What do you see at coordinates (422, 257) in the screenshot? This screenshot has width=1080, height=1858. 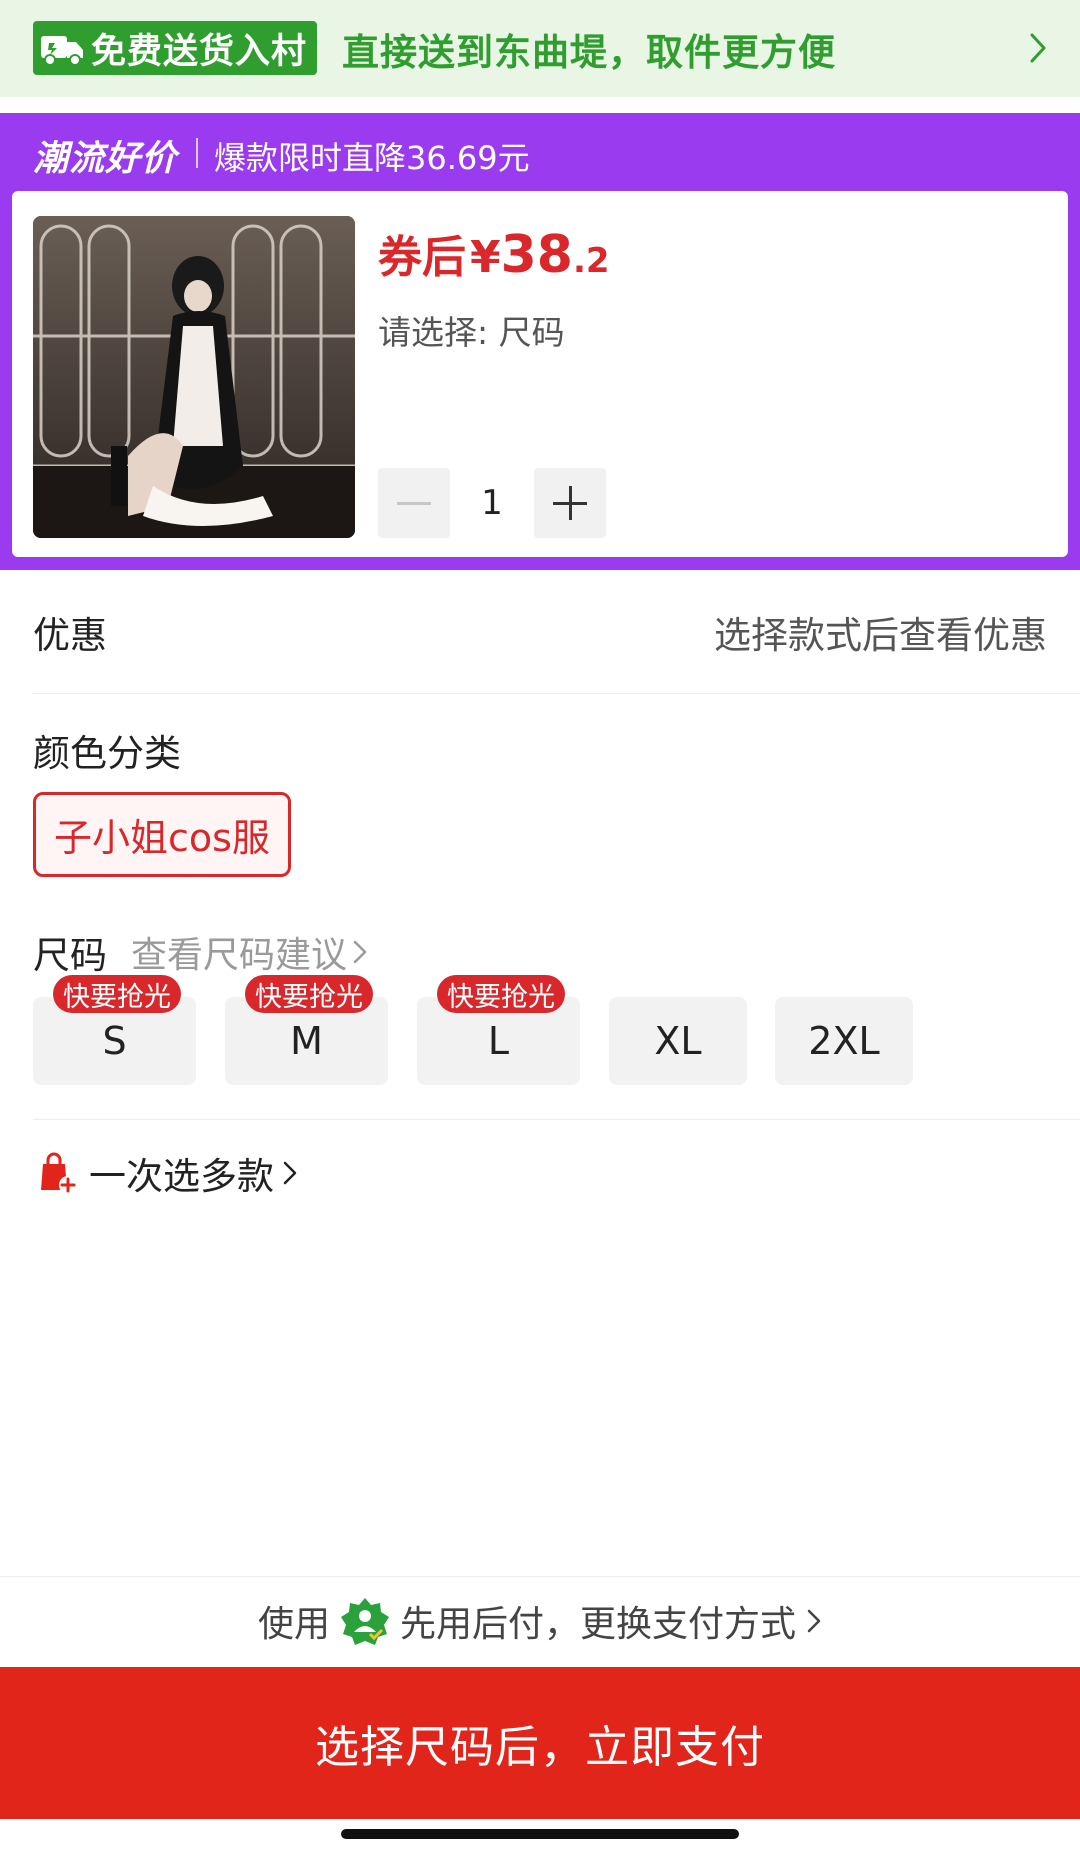 I see `price-prefix: 券后` at bounding box center [422, 257].